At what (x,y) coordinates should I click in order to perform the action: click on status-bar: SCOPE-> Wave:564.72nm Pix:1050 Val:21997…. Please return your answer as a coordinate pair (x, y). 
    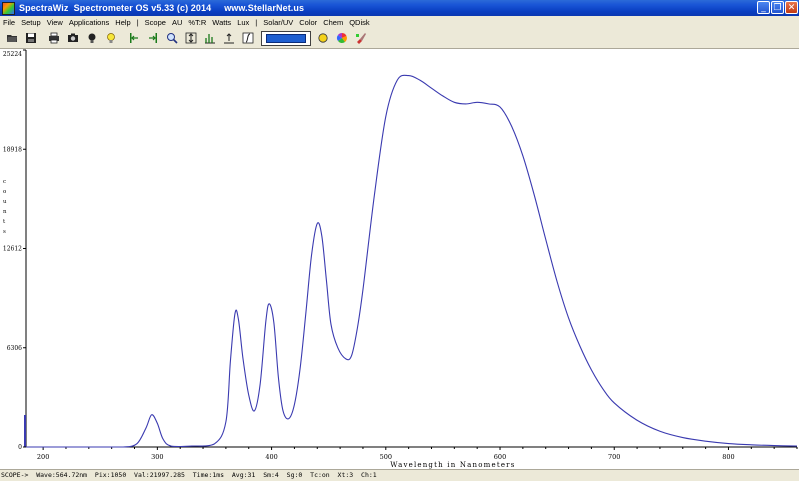
    Looking at the image, I should click on (399, 475).